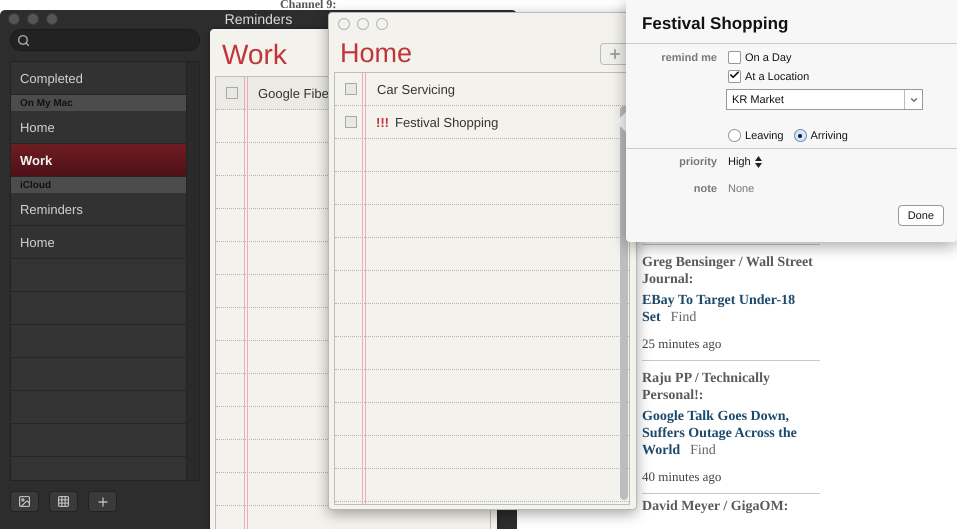  I want to click on reminder-title: Google Fibe, so click(293, 93).